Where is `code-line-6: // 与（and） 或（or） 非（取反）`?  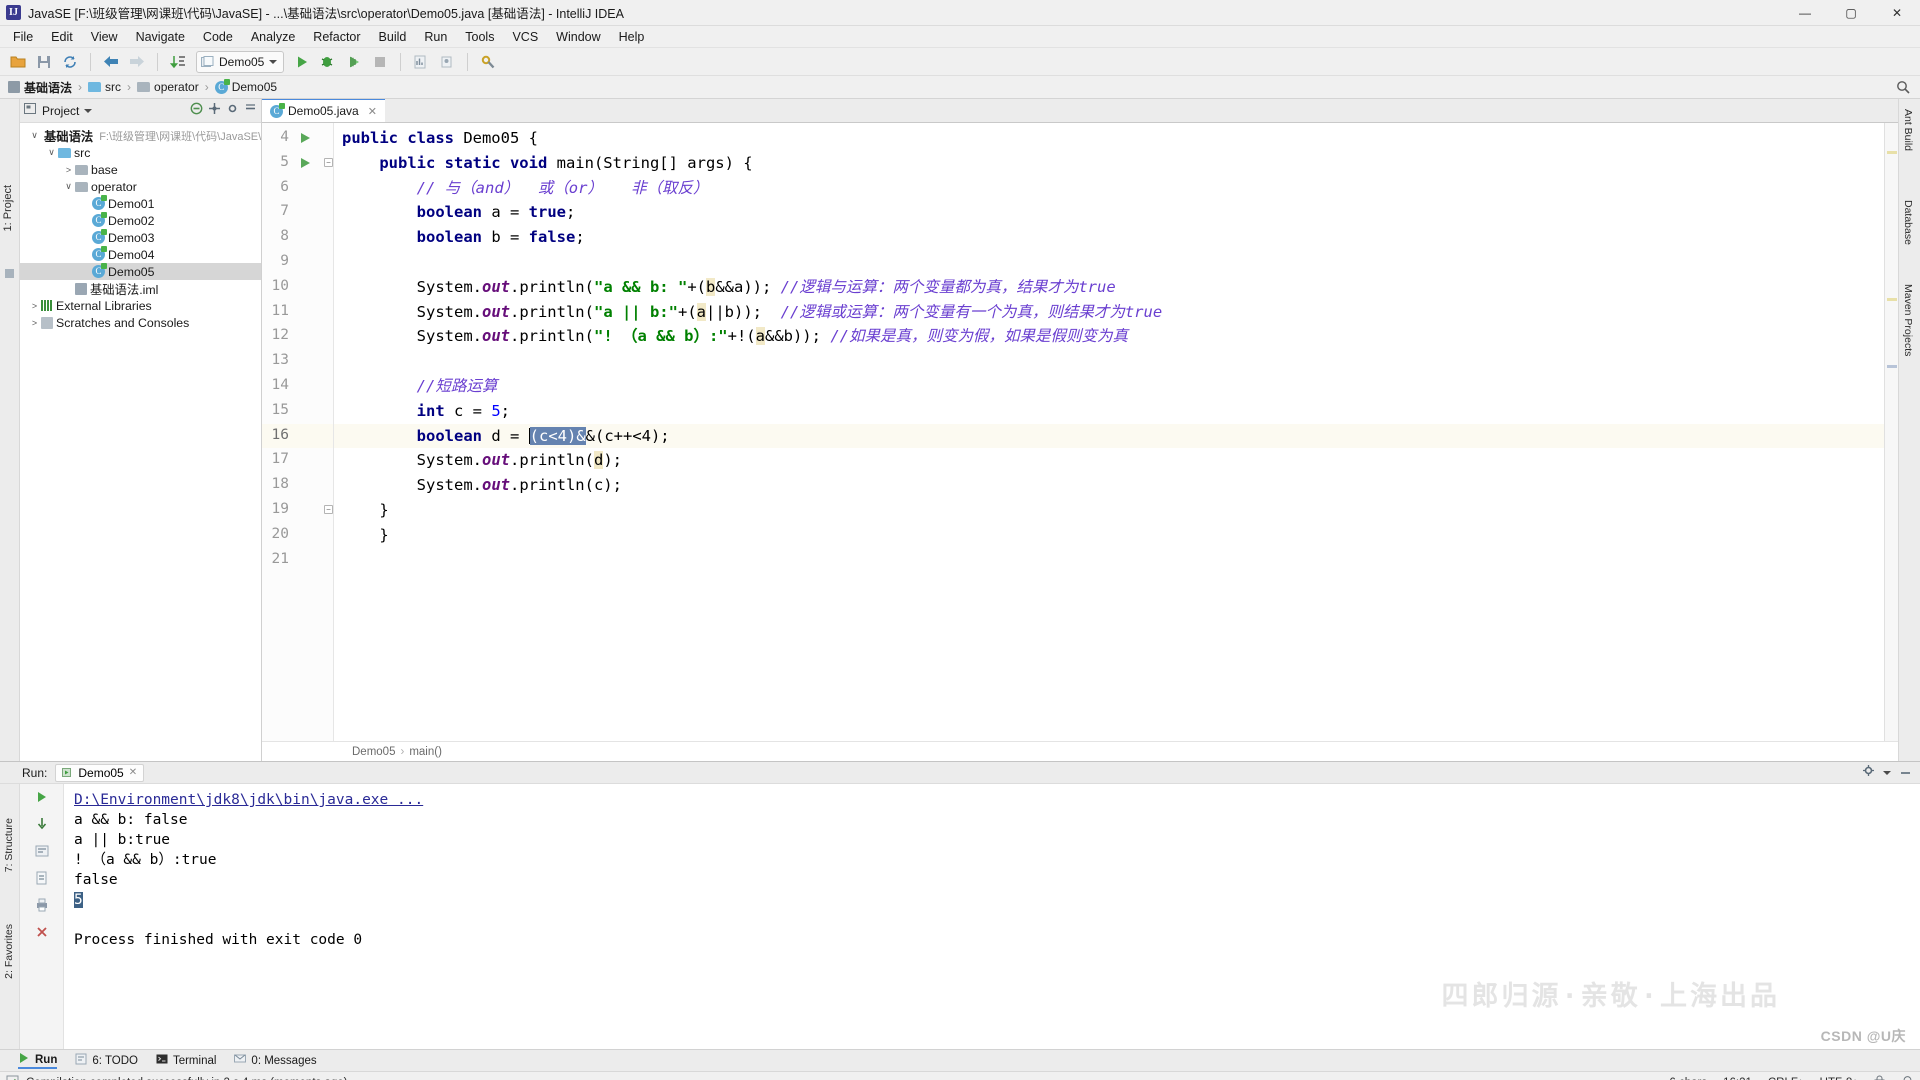 code-line-6: // 与（and） 或（or） 非（取反） is located at coordinates (1109, 188).